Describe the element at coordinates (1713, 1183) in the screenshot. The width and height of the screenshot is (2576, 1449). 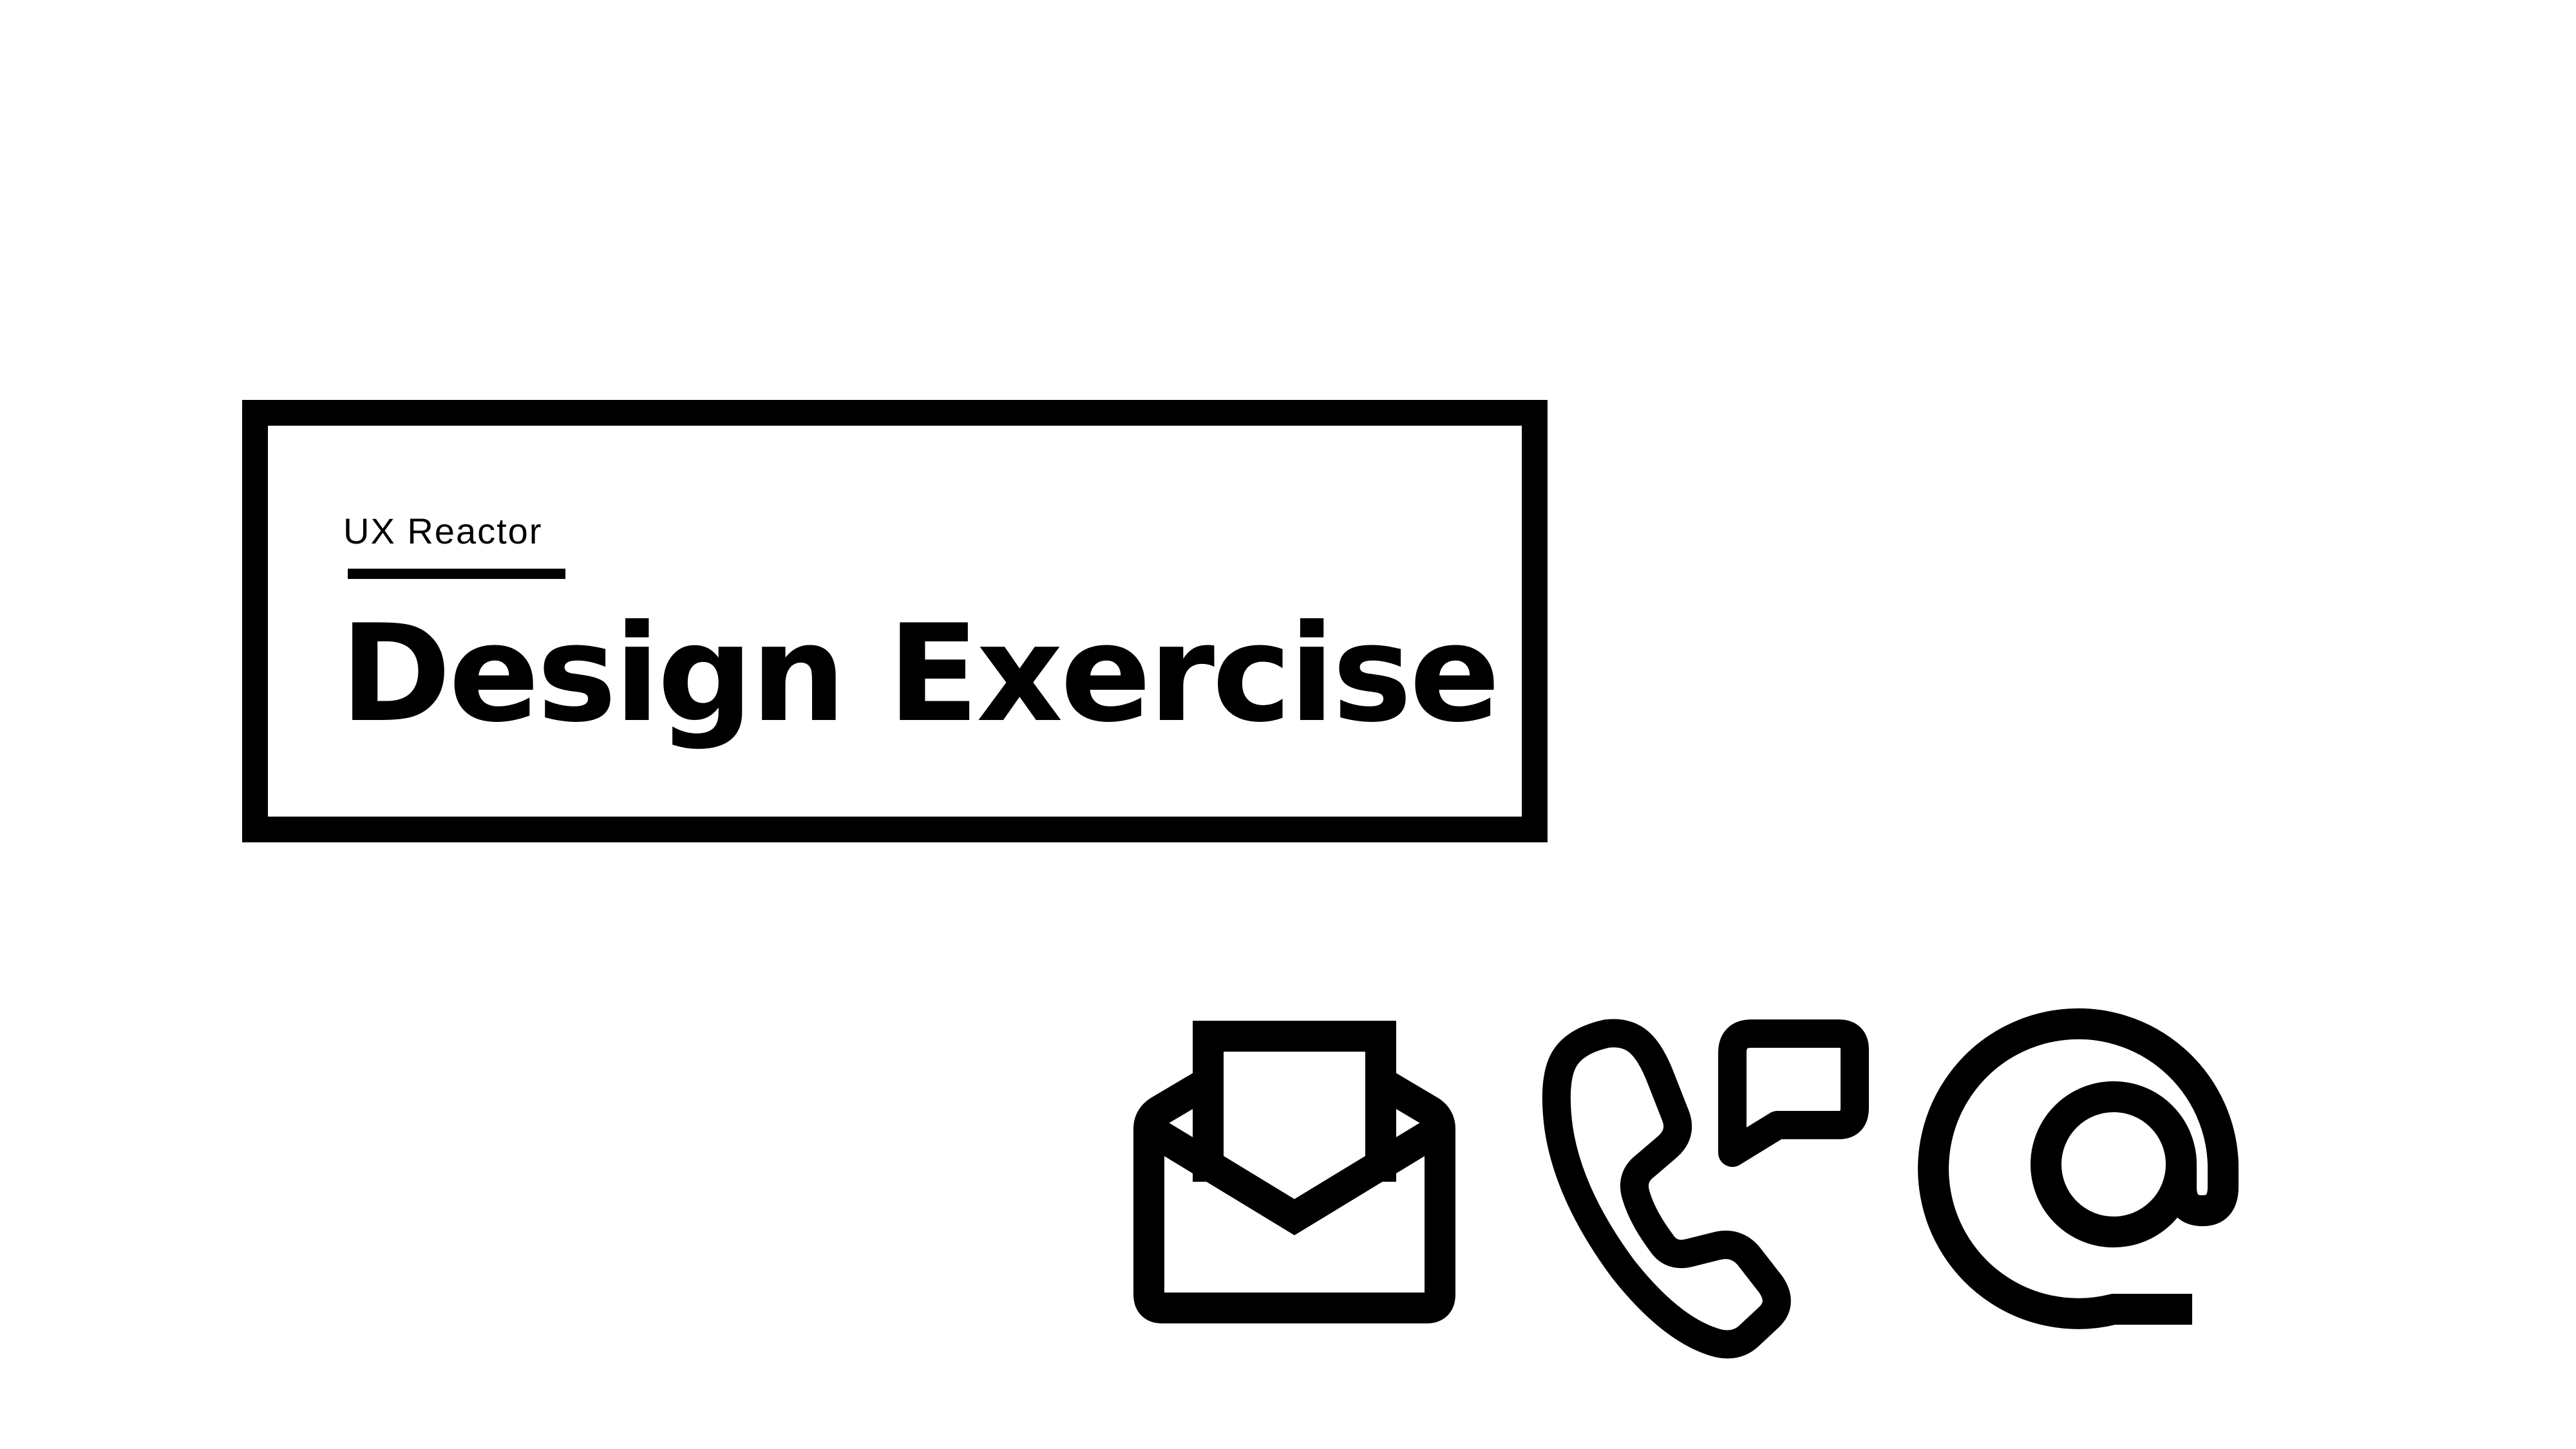
I see `phone-chat-icon` at that location.